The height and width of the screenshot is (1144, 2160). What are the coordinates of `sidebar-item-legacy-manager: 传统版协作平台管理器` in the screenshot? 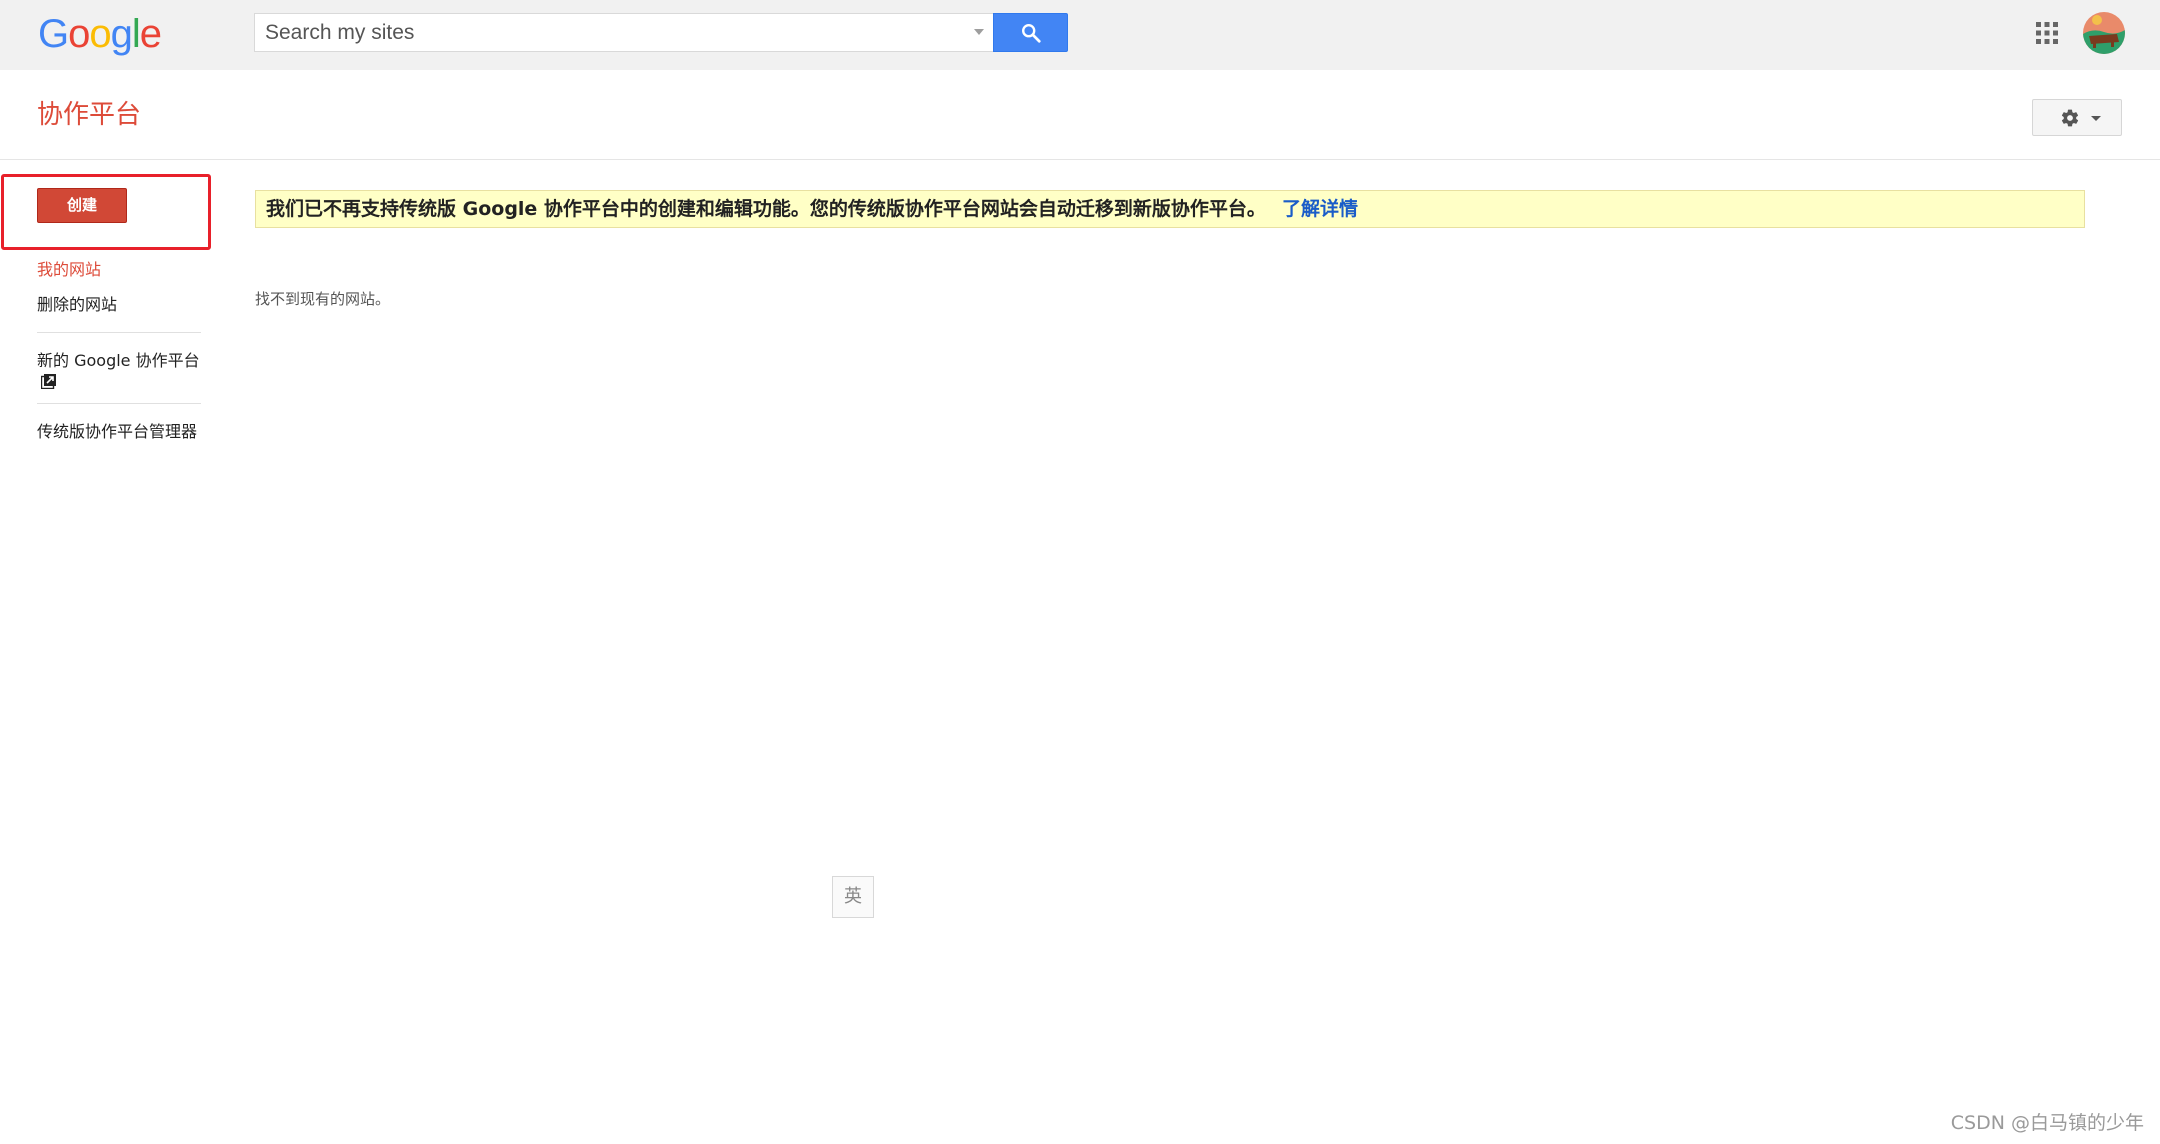 It's located at (117, 432).